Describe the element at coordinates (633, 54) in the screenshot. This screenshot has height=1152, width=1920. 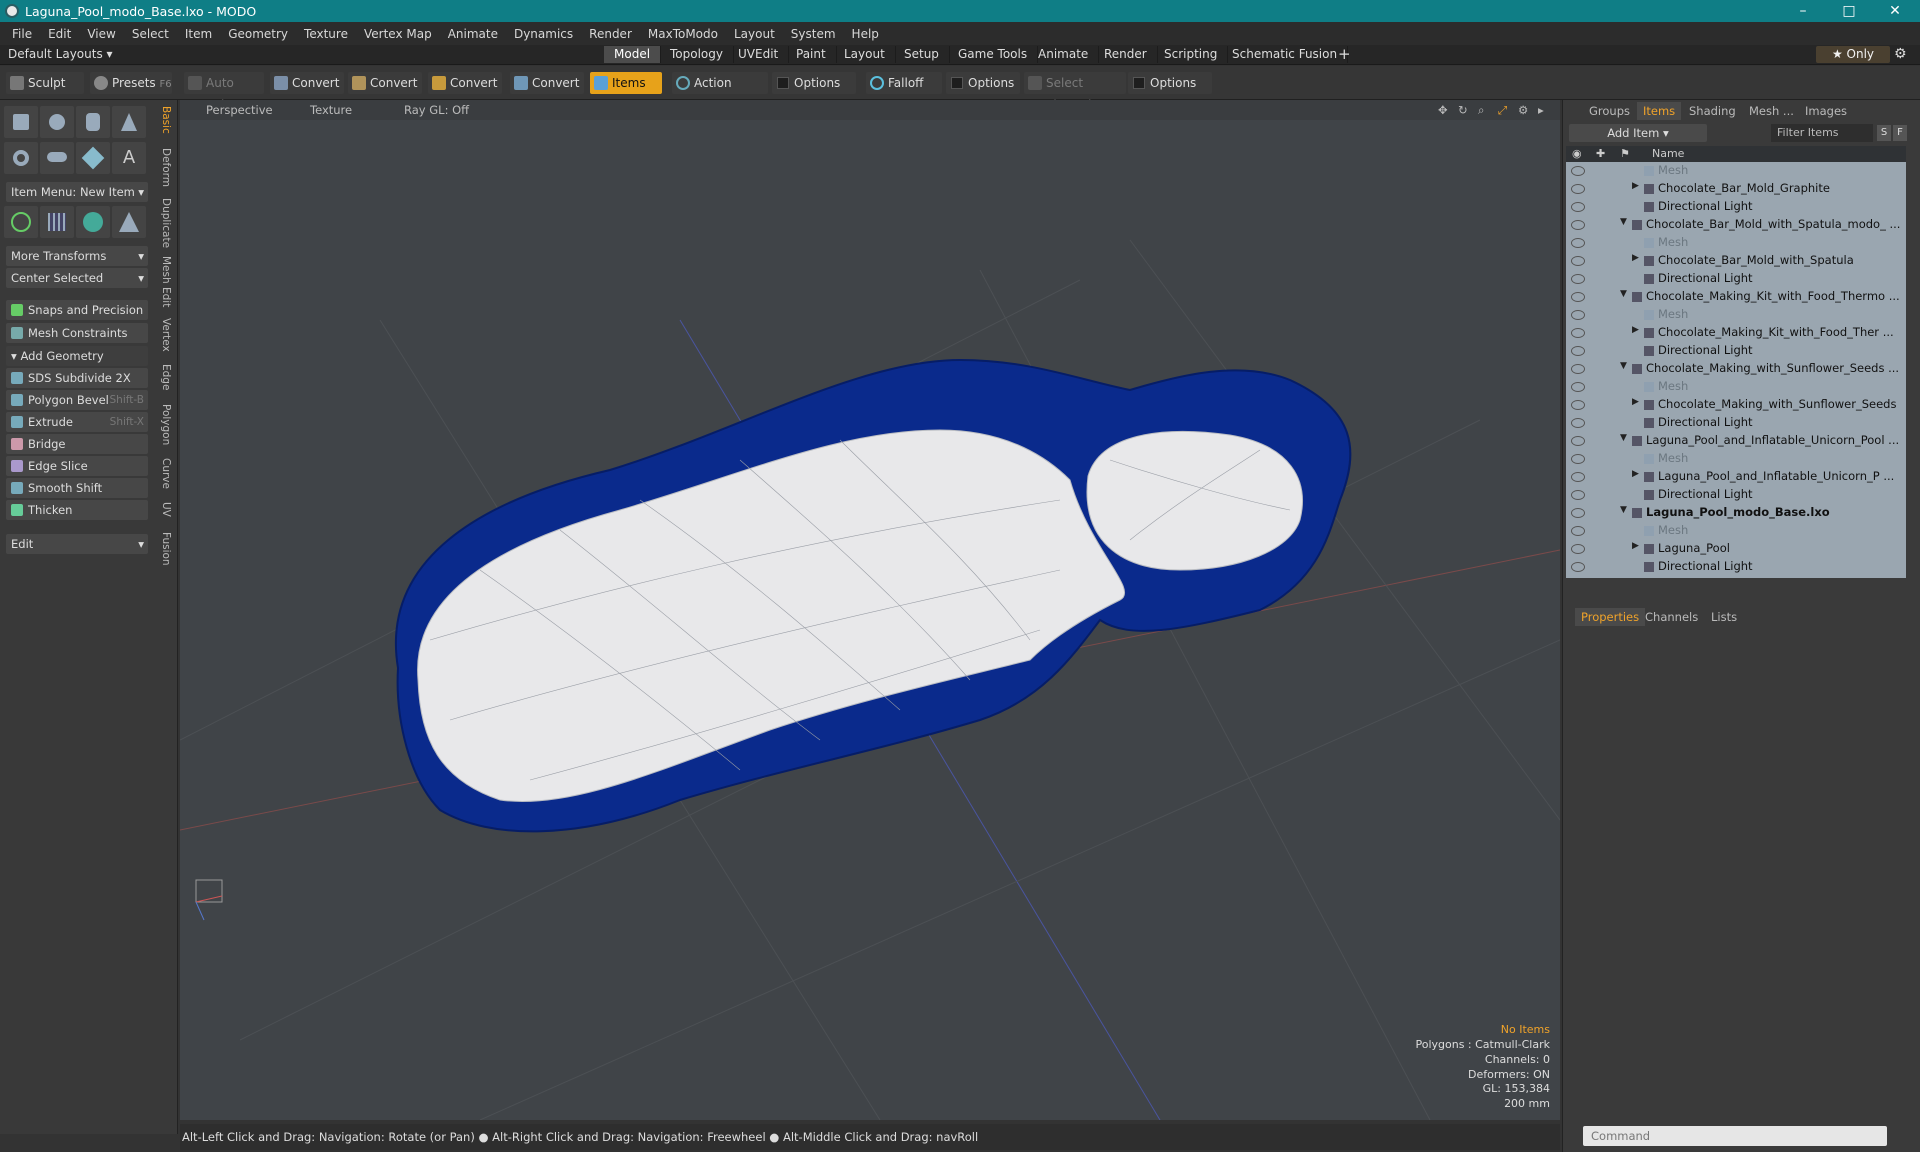
I see `tab-model: Model` at that location.